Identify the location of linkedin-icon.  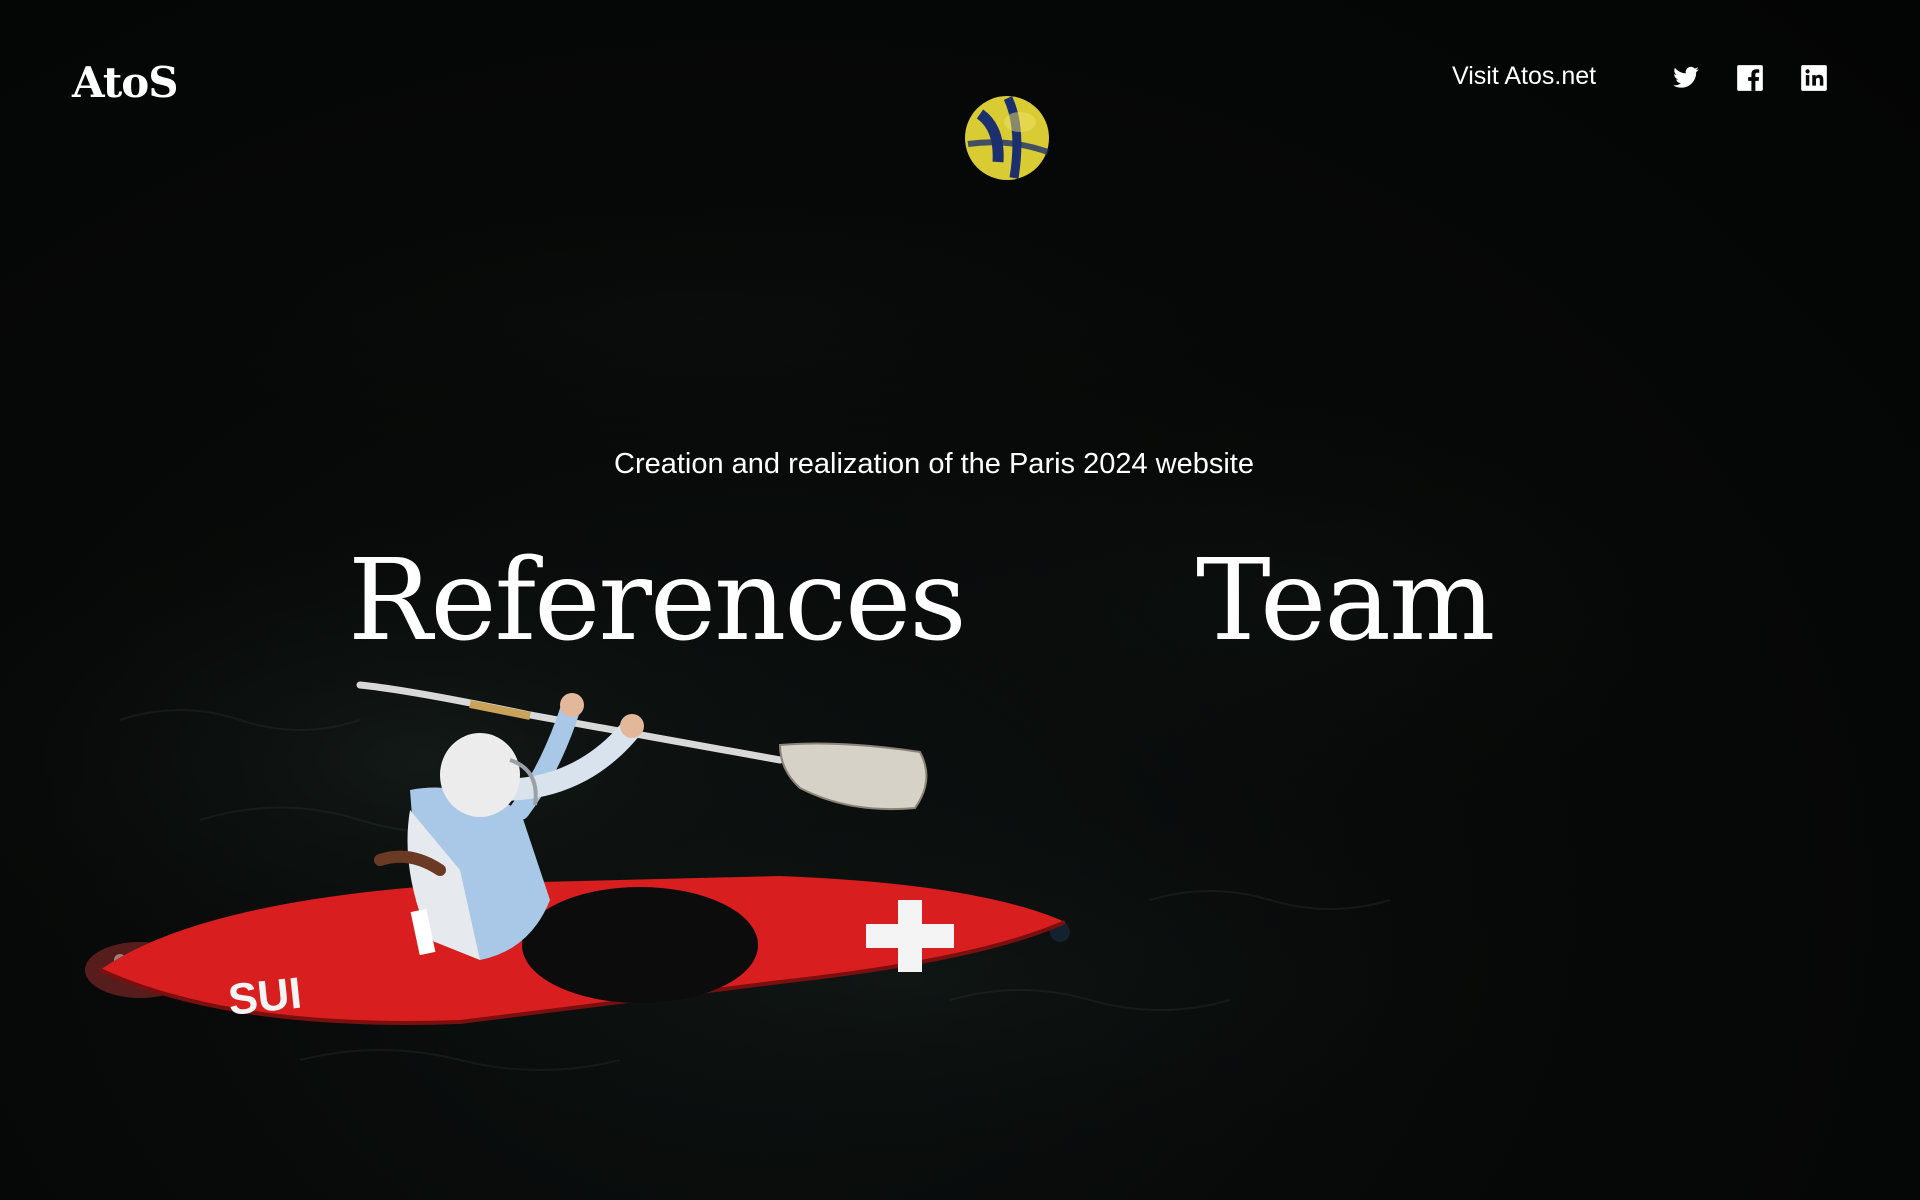
(1814, 78).